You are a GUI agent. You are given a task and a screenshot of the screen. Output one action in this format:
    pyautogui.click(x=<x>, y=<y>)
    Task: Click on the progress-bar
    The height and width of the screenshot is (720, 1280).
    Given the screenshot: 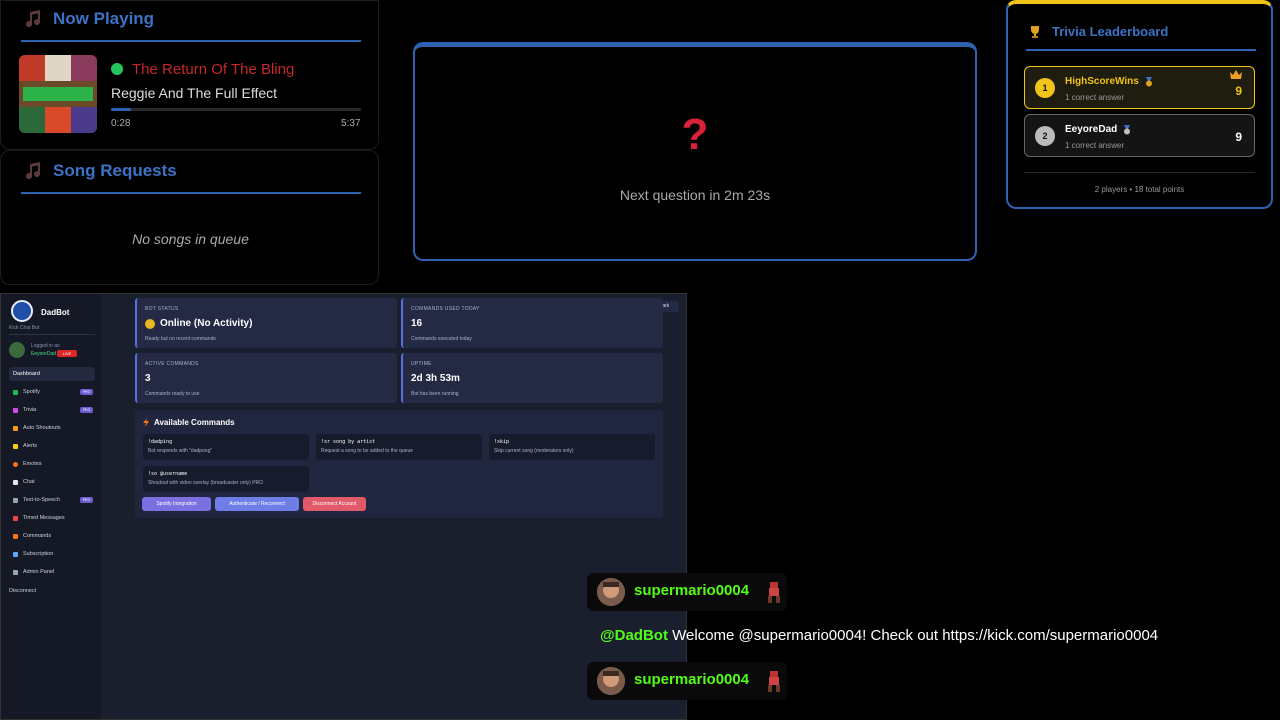 What is the action you would take?
    pyautogui.click(x=236, y=109)
    